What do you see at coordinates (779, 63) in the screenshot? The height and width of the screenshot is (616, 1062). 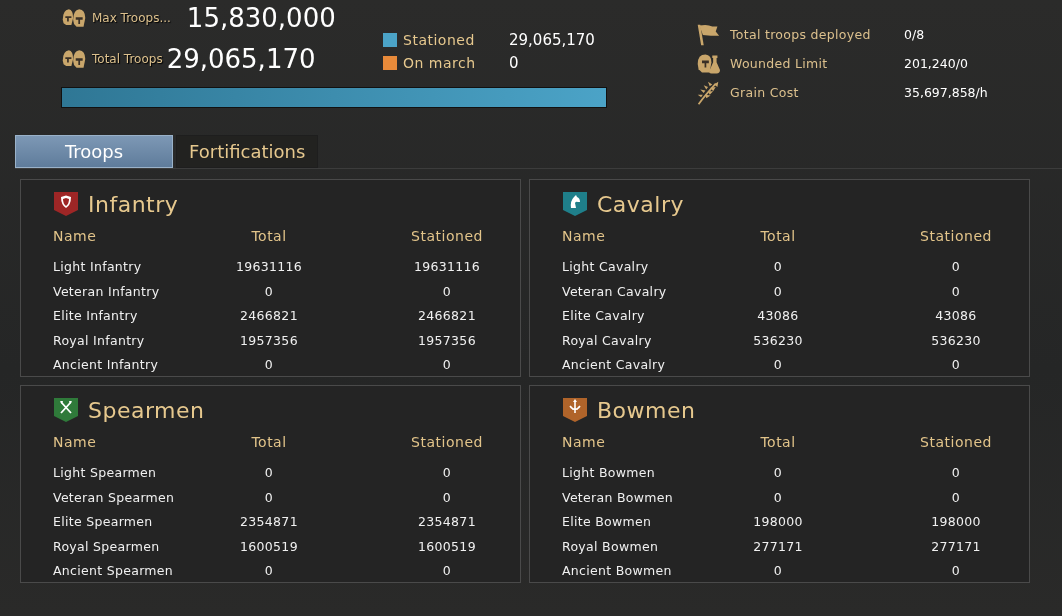 I see `detail-label: Wounded Limit` at bounding box center [779, 63].